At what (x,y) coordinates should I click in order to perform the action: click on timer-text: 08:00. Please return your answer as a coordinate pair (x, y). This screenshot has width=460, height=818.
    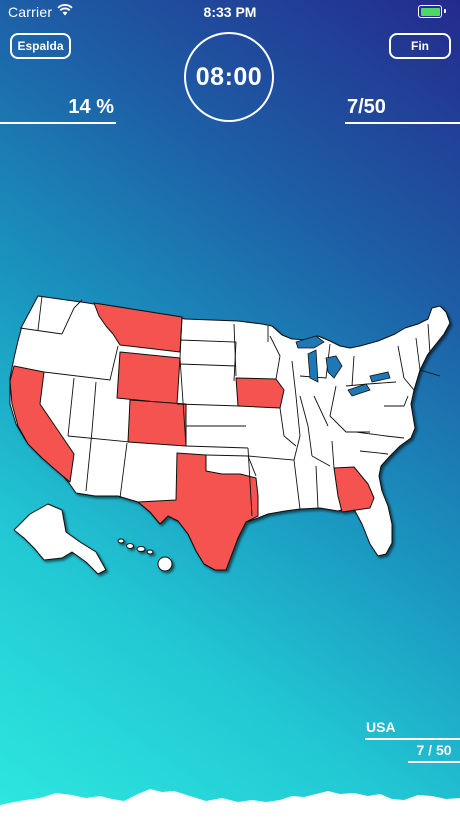
    Looking at the image, I should click on (229, 76).